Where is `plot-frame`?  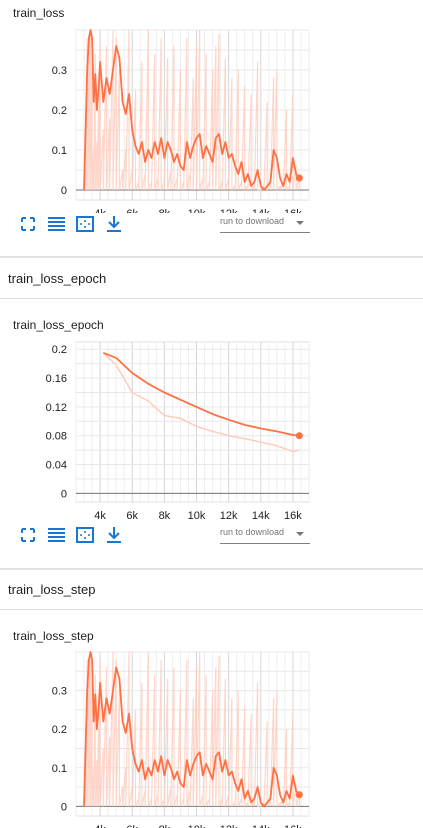 plot-frame is located at coordinates (192, 422).